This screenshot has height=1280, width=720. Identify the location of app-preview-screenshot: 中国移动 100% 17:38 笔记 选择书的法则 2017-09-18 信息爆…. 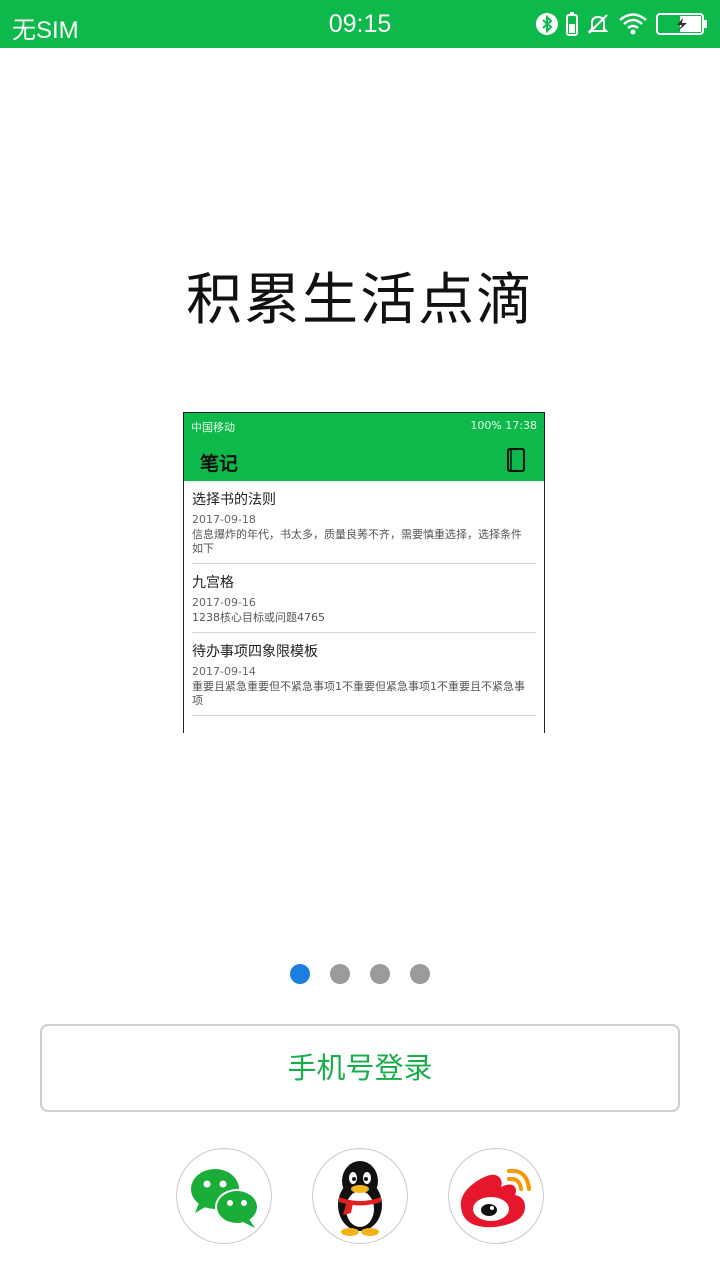
(364, 572).